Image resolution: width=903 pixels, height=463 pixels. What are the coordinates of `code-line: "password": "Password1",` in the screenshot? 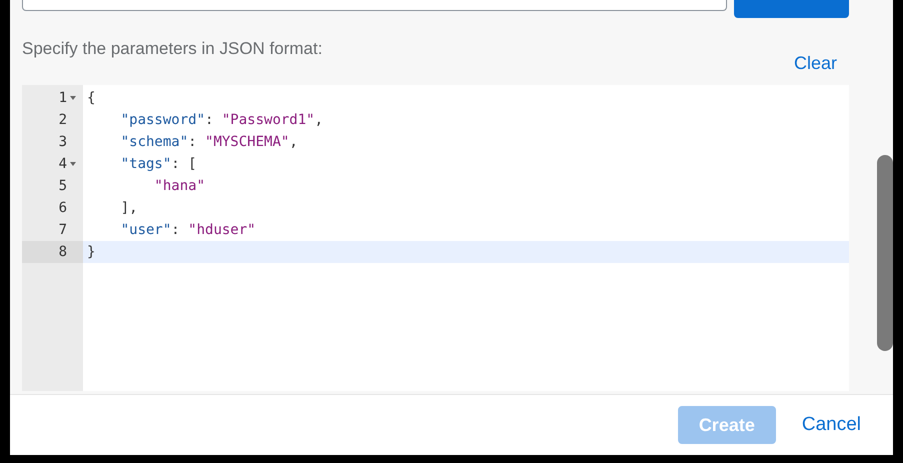 It's located at (222, 120).